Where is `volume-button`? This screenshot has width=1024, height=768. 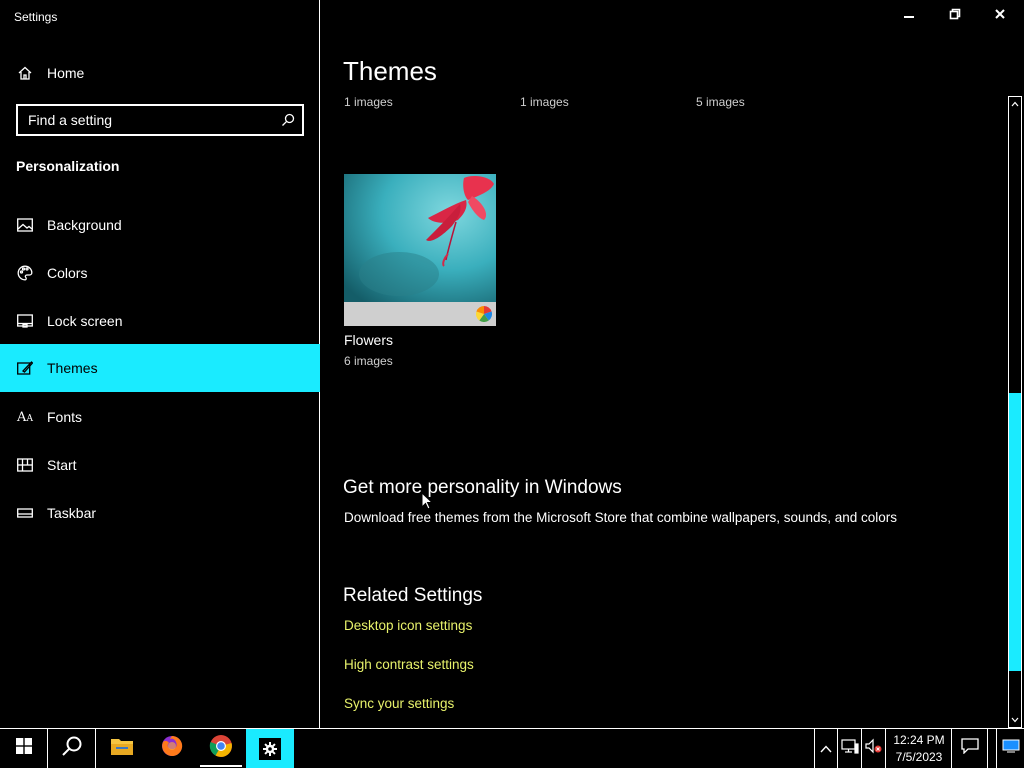
volume-button is located at coordinates (874, 748).